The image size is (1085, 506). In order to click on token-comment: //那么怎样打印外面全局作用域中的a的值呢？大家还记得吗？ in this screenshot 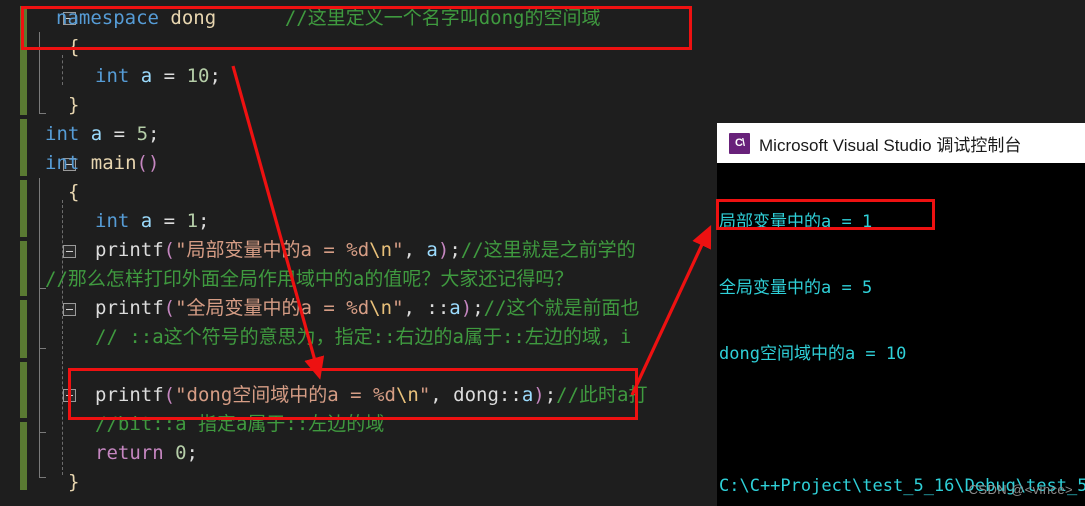, I will do `click(309, 279)`.